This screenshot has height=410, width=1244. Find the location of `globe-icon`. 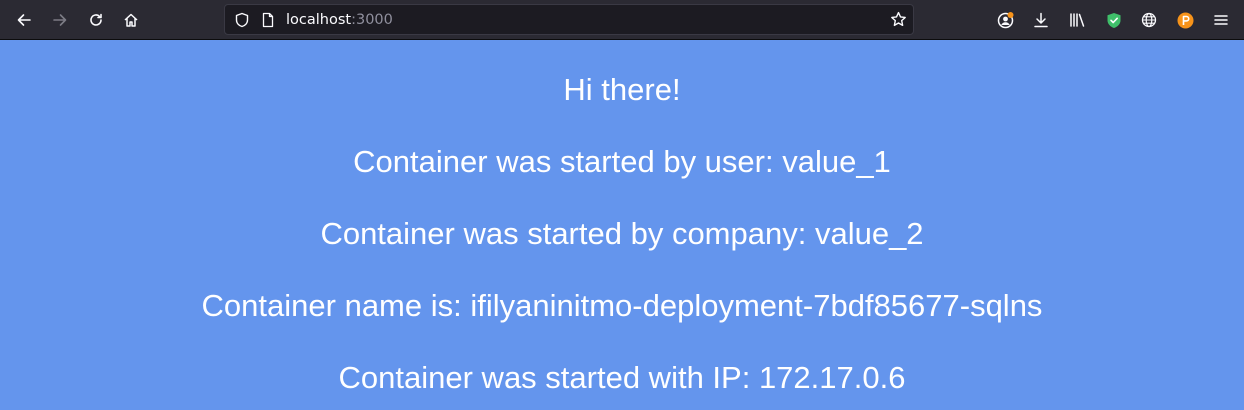

globe-icon is located at coordinates (1149, 20).